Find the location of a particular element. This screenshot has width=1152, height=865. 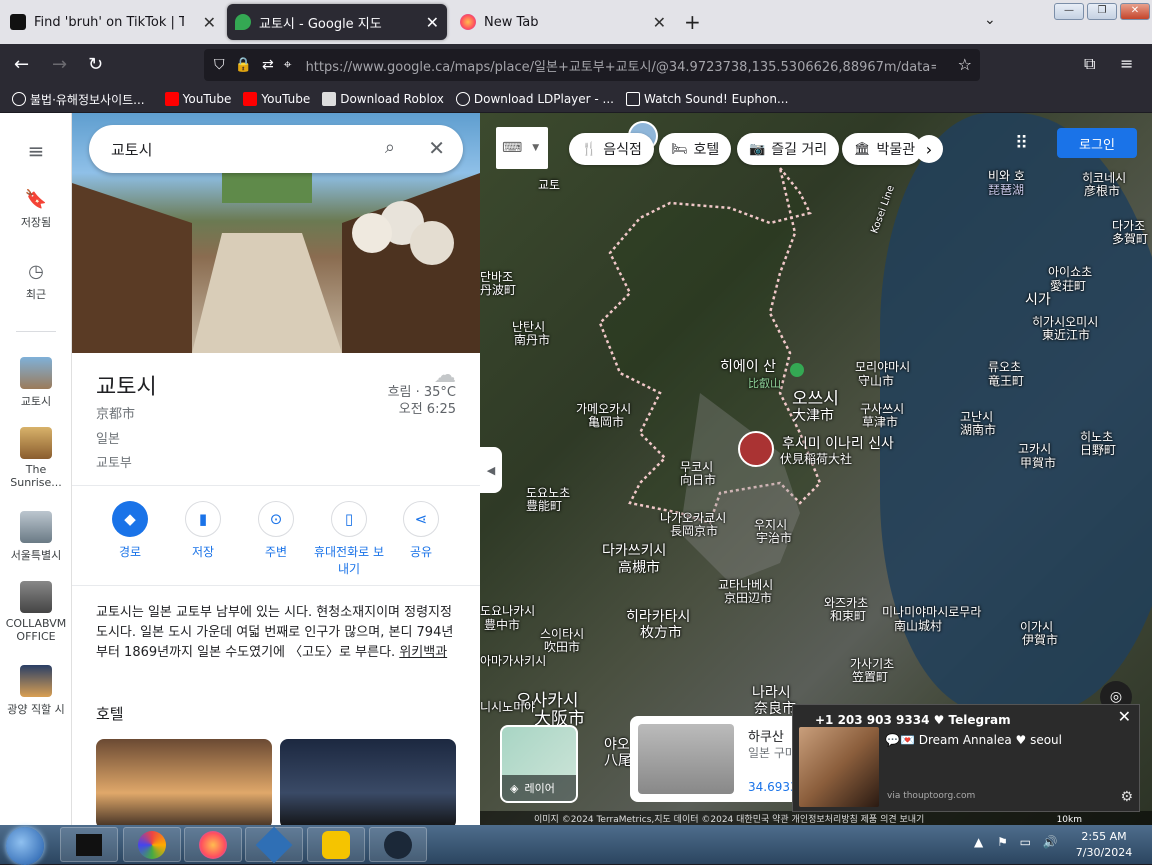

search-box: ⌕ ✕ is located at coordinates (276, 149).